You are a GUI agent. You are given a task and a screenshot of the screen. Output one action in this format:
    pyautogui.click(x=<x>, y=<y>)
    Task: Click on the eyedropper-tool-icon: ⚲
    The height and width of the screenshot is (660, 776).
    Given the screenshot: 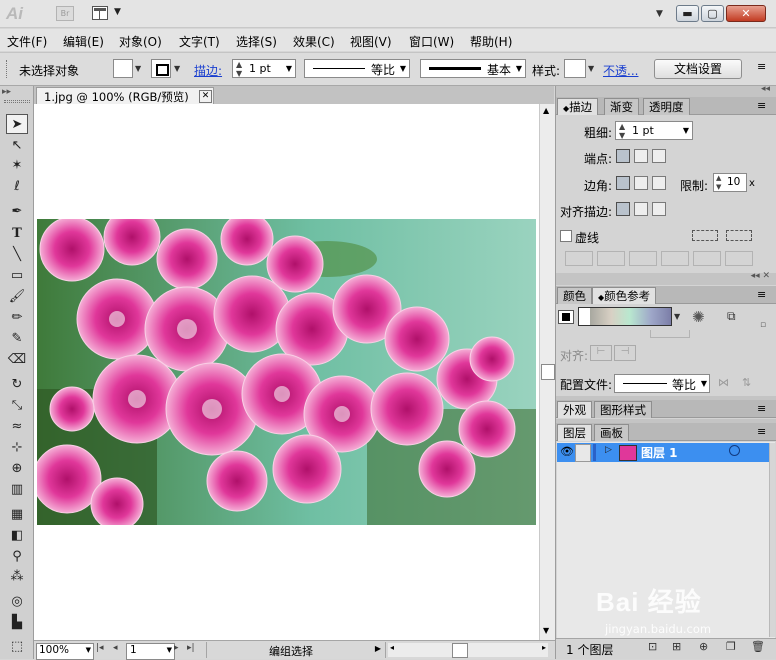 What is the action you would take?
    pyautogui.click(x=17, y=557)
    